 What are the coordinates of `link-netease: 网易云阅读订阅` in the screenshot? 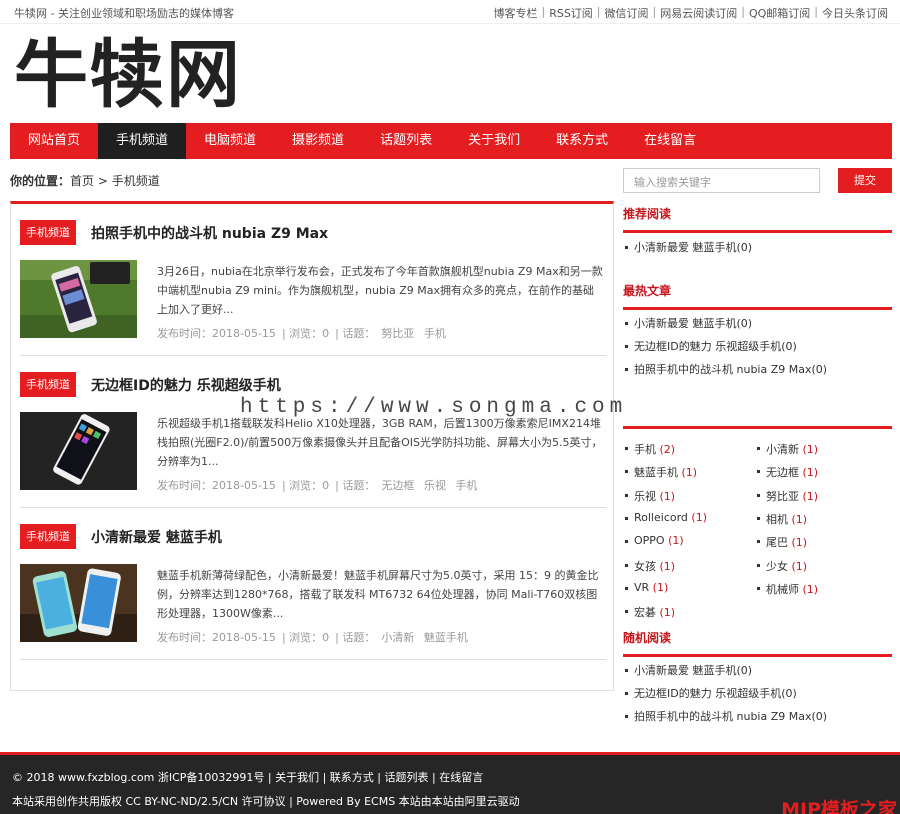 It's located at (698, 13).